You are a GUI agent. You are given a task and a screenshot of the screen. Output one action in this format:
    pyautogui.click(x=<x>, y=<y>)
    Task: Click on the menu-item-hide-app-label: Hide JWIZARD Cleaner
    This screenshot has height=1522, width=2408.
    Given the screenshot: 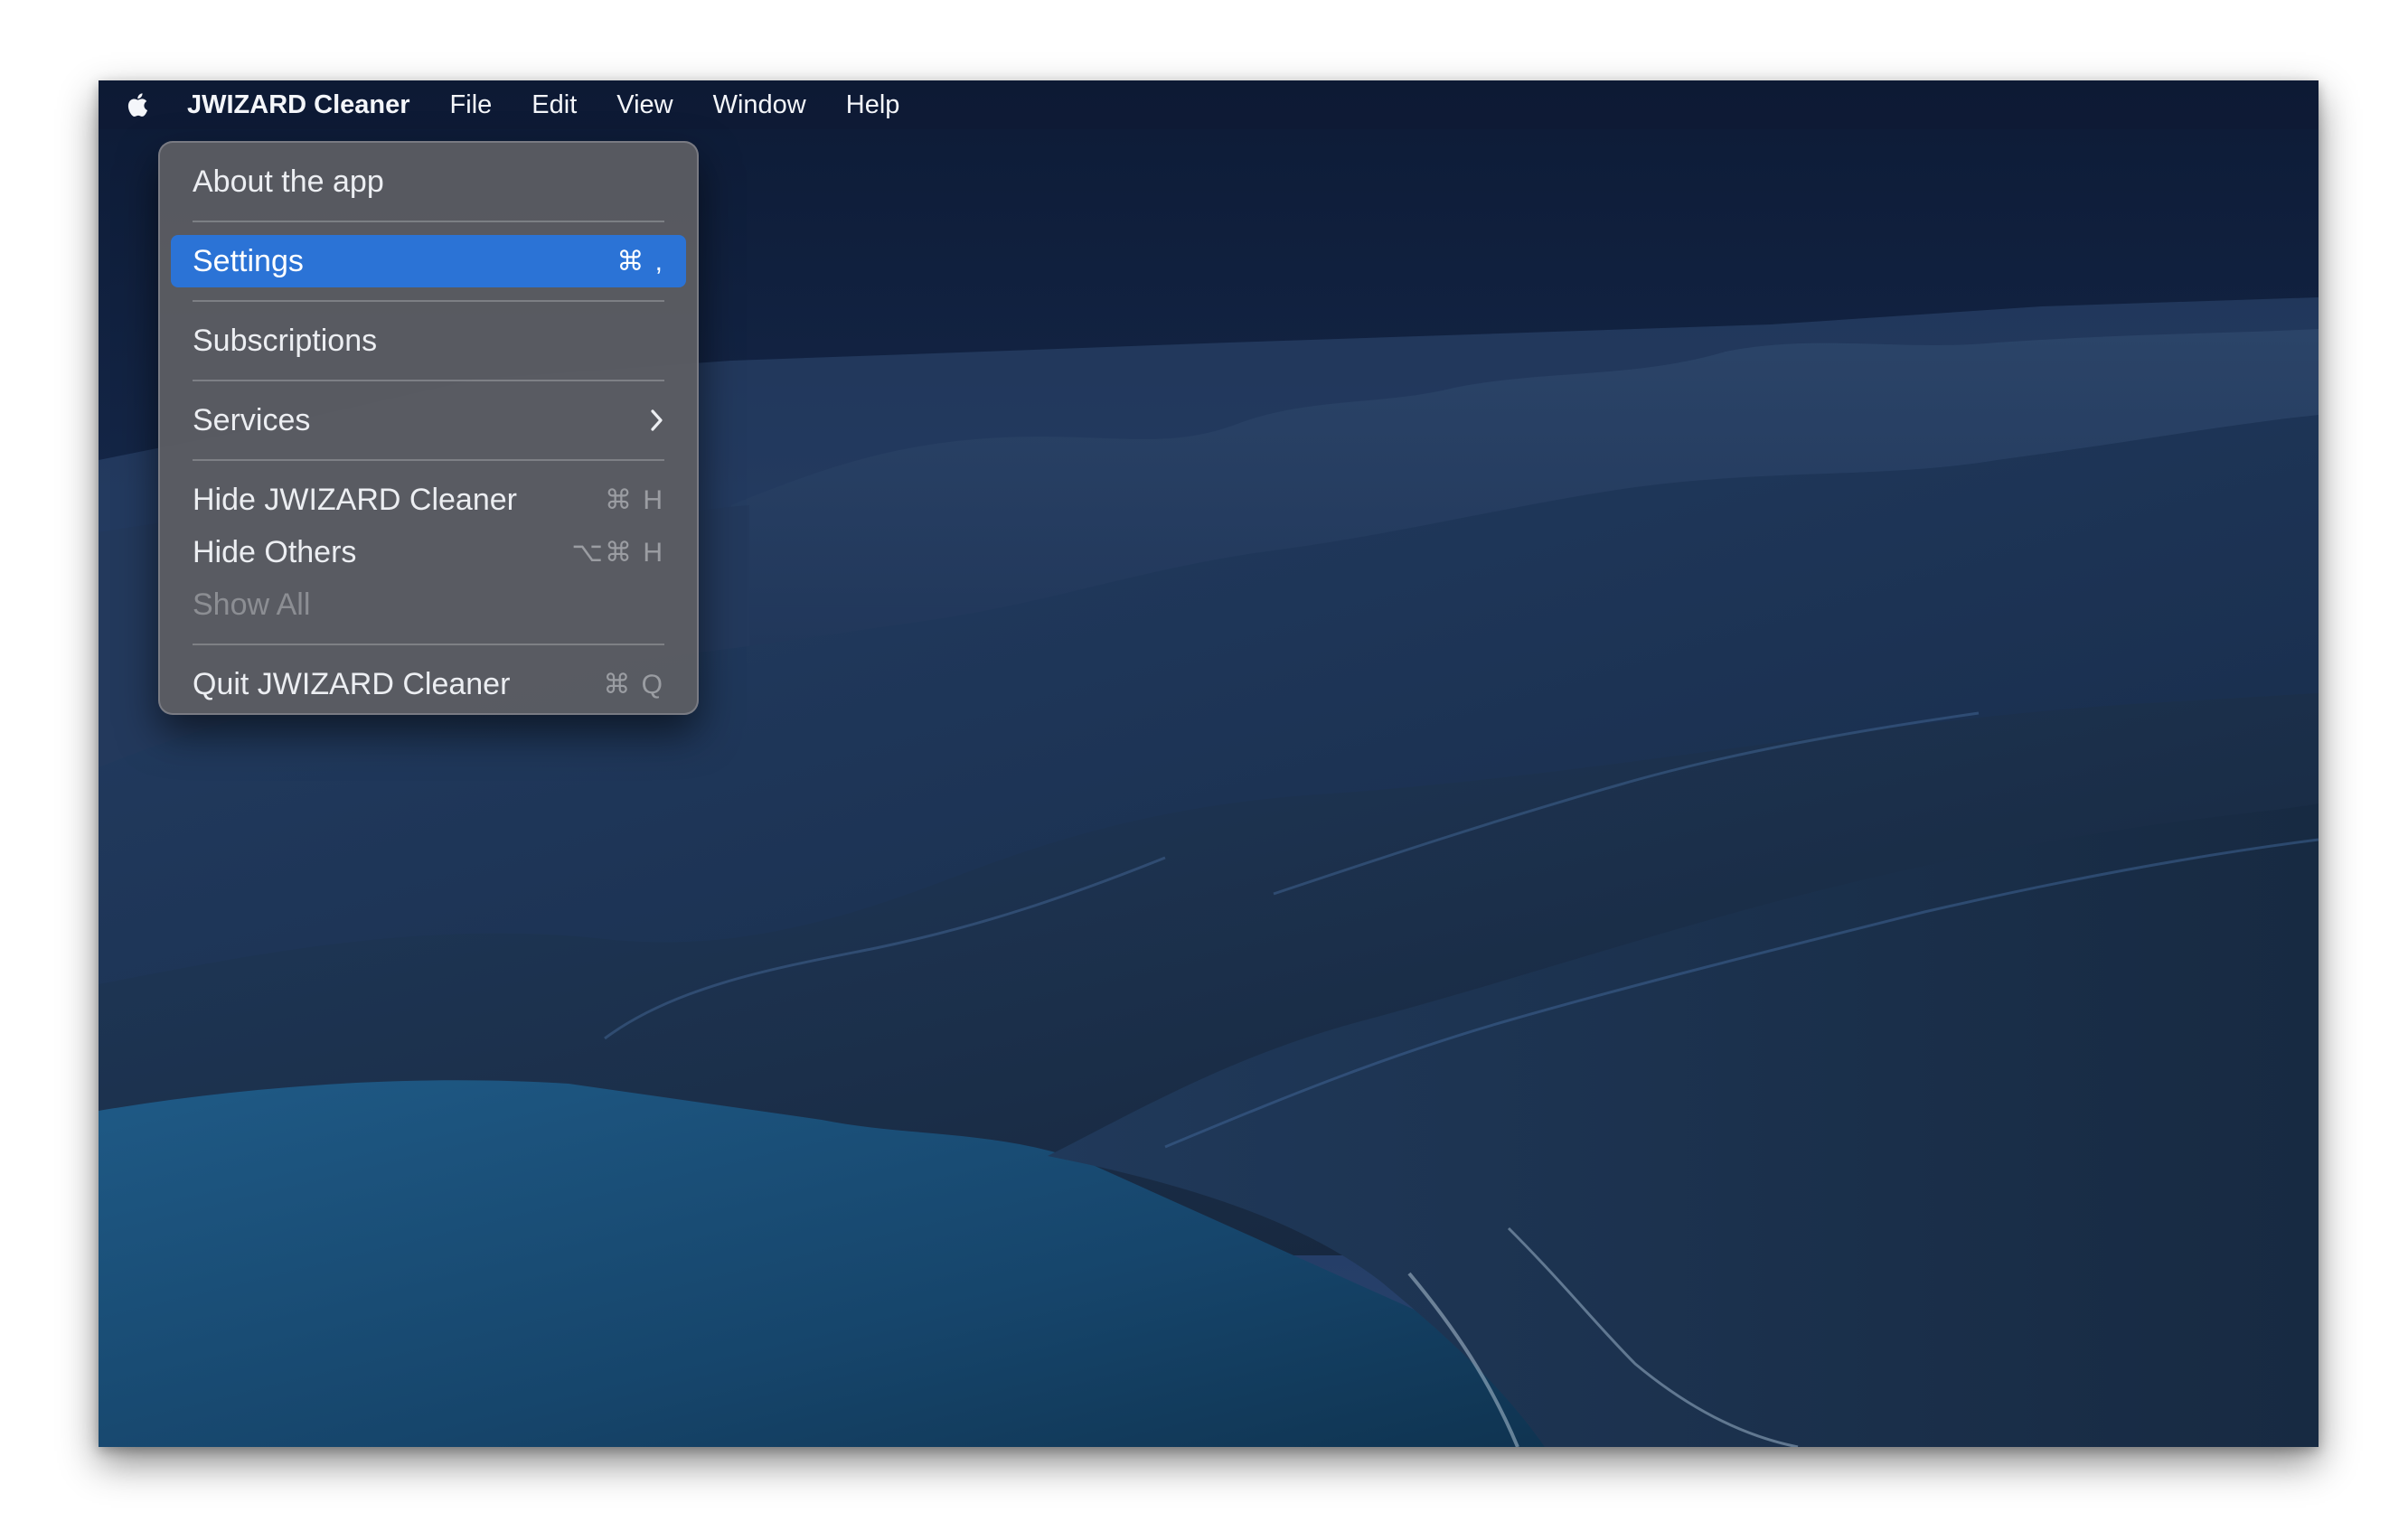 What is the action you would take?
    pyautogui.click(x=355, y=499)
    